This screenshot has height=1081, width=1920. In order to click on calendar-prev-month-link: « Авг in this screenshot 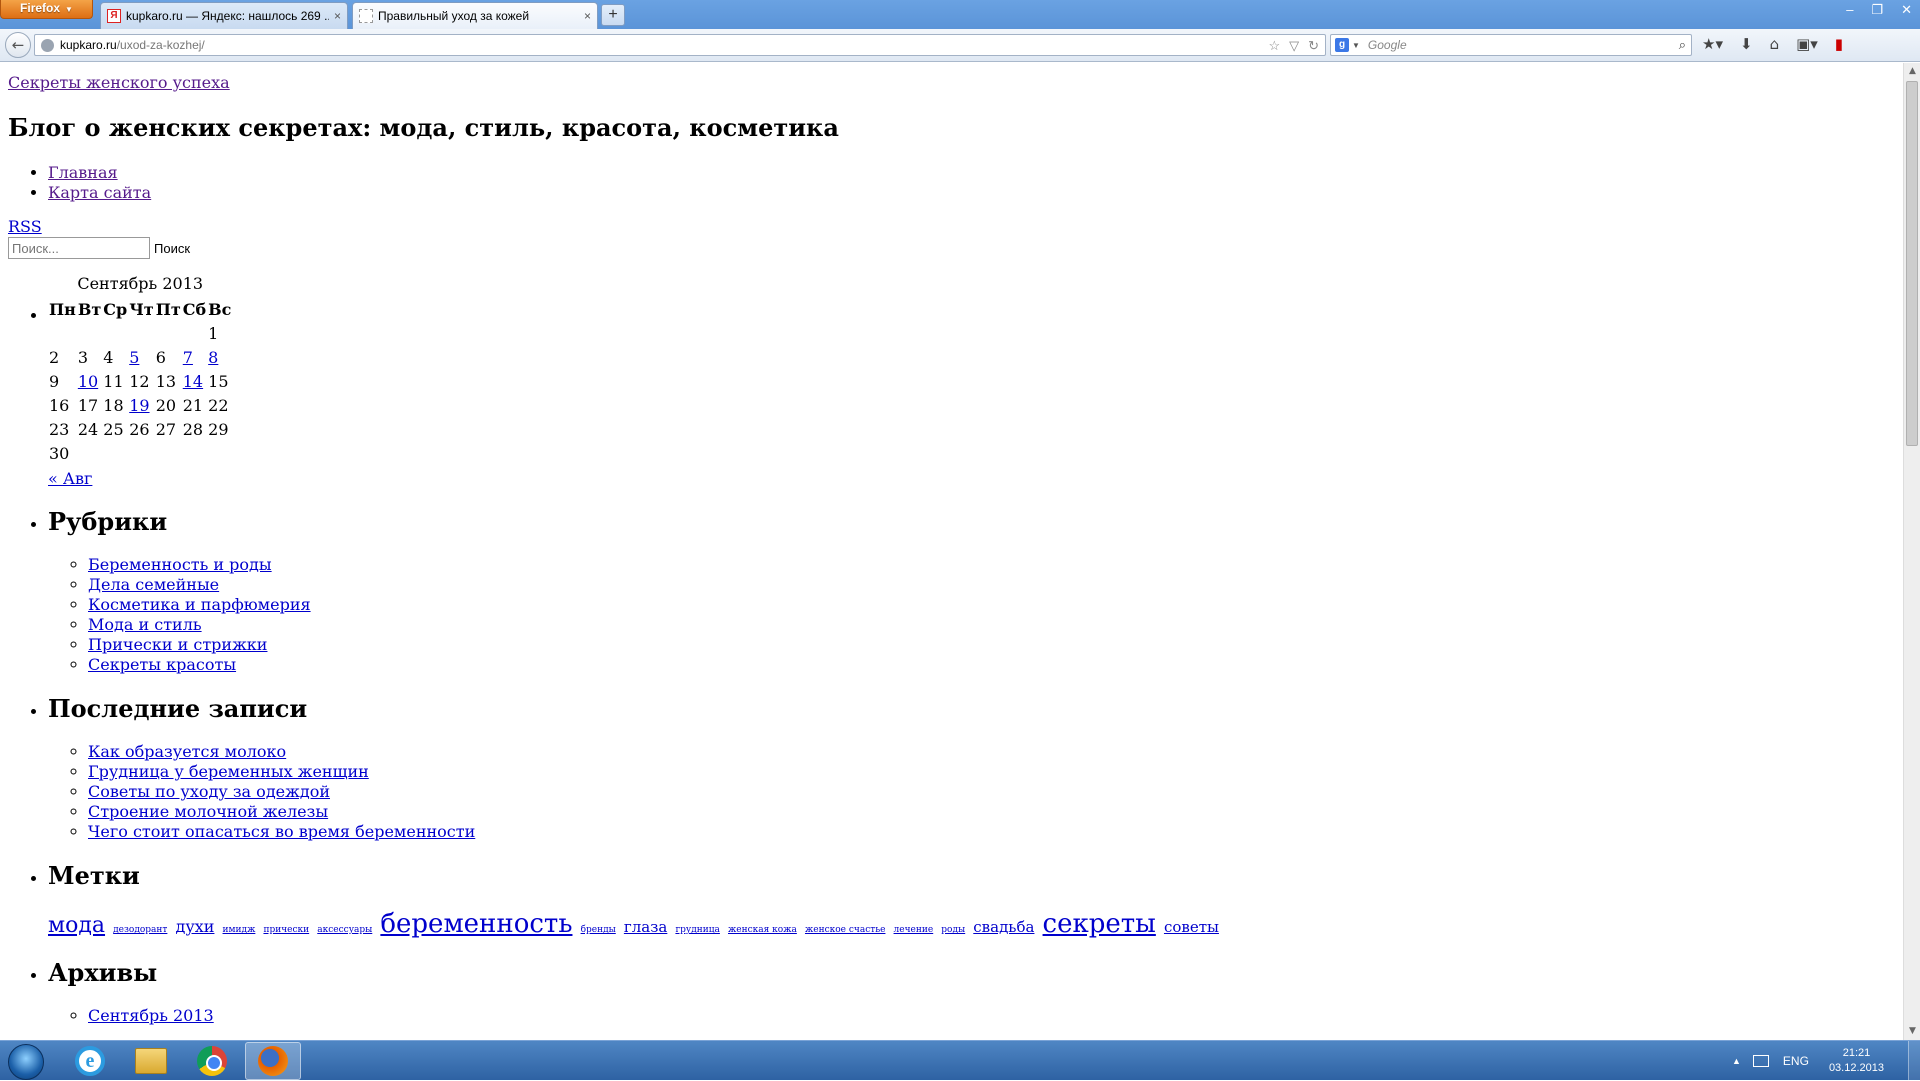, I will do `click(971, 478)`.